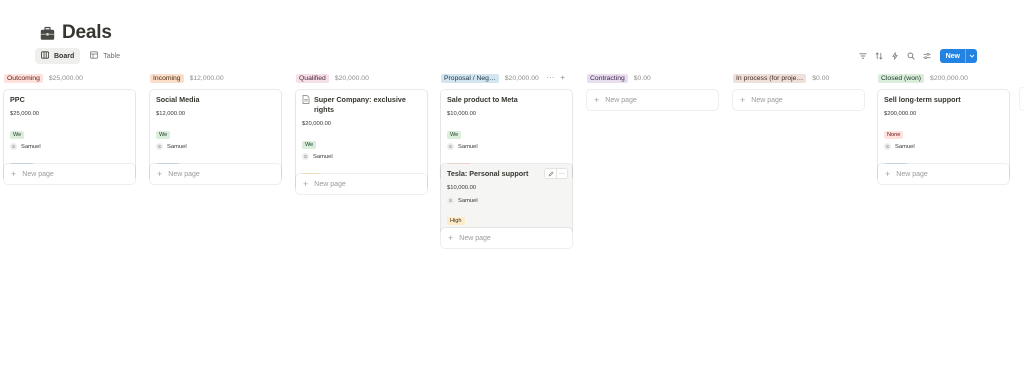  Describe the element at coordinates (94, 56) in the screenshot. I see `table-icon` at that location.